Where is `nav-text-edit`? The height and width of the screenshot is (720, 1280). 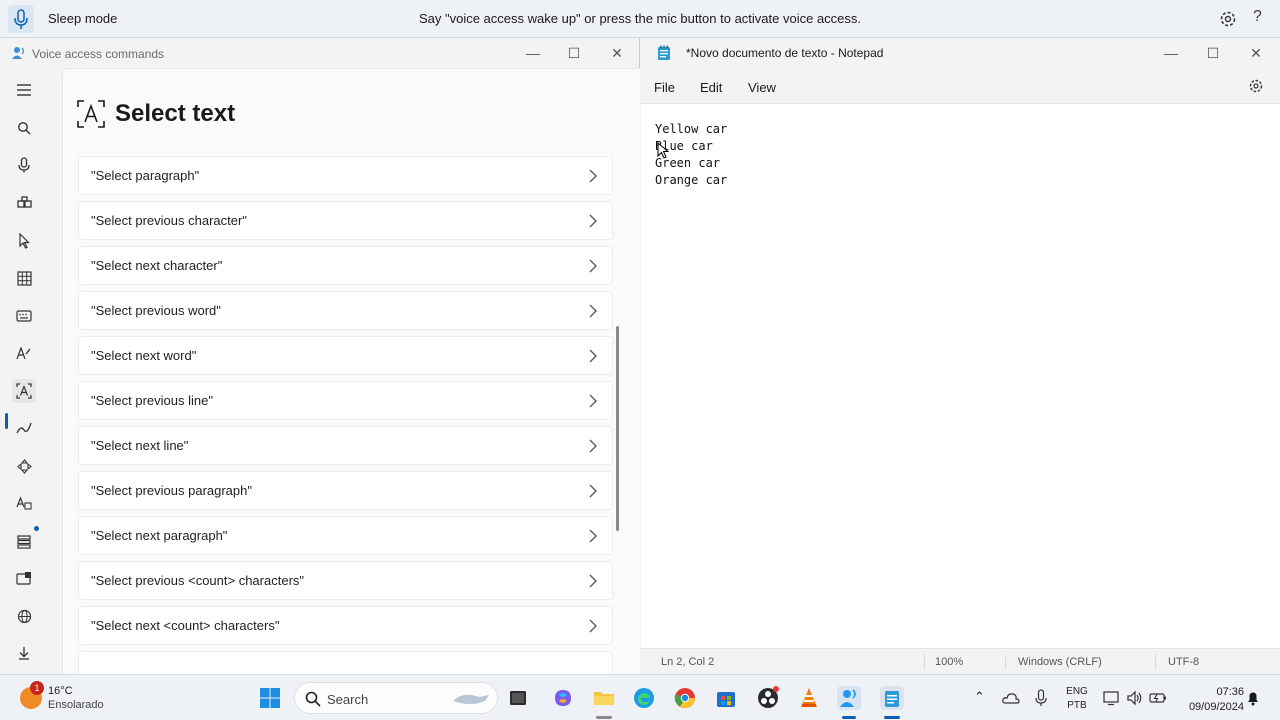 nav-text-edit is located at coordinates (24, 353).